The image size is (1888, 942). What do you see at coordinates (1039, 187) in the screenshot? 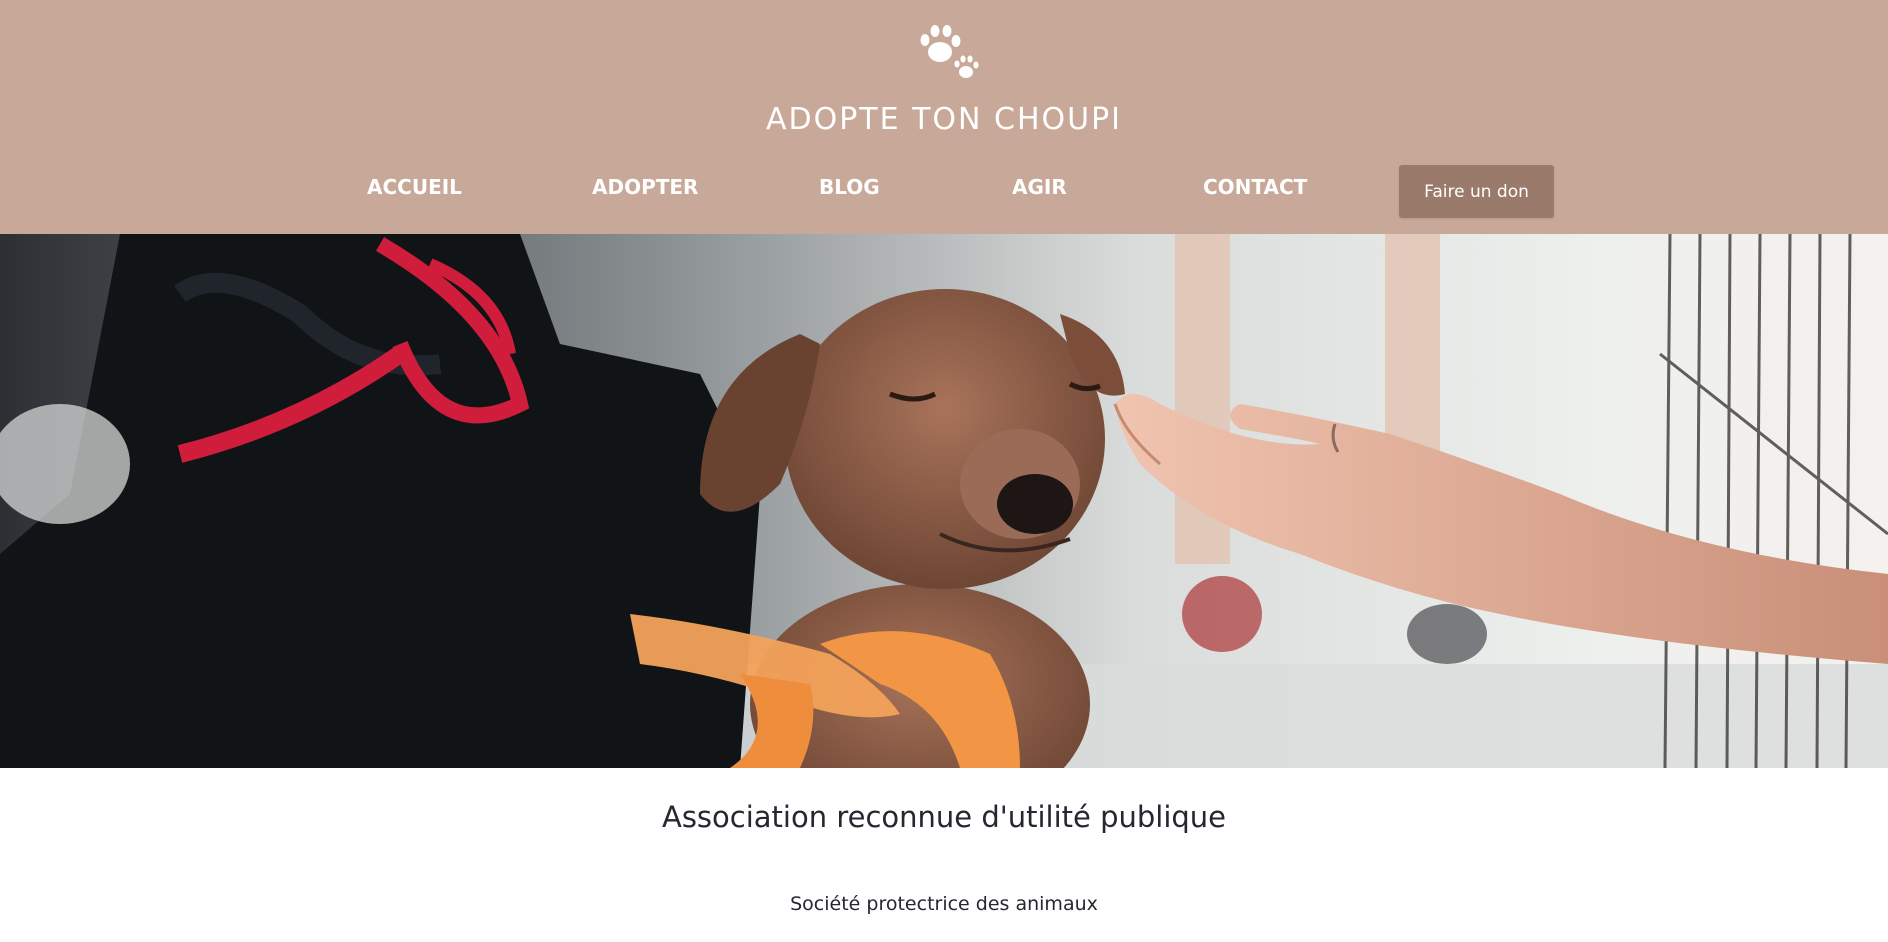
I see `nav-agir: AGIR` at bounding box center [1039, 187].